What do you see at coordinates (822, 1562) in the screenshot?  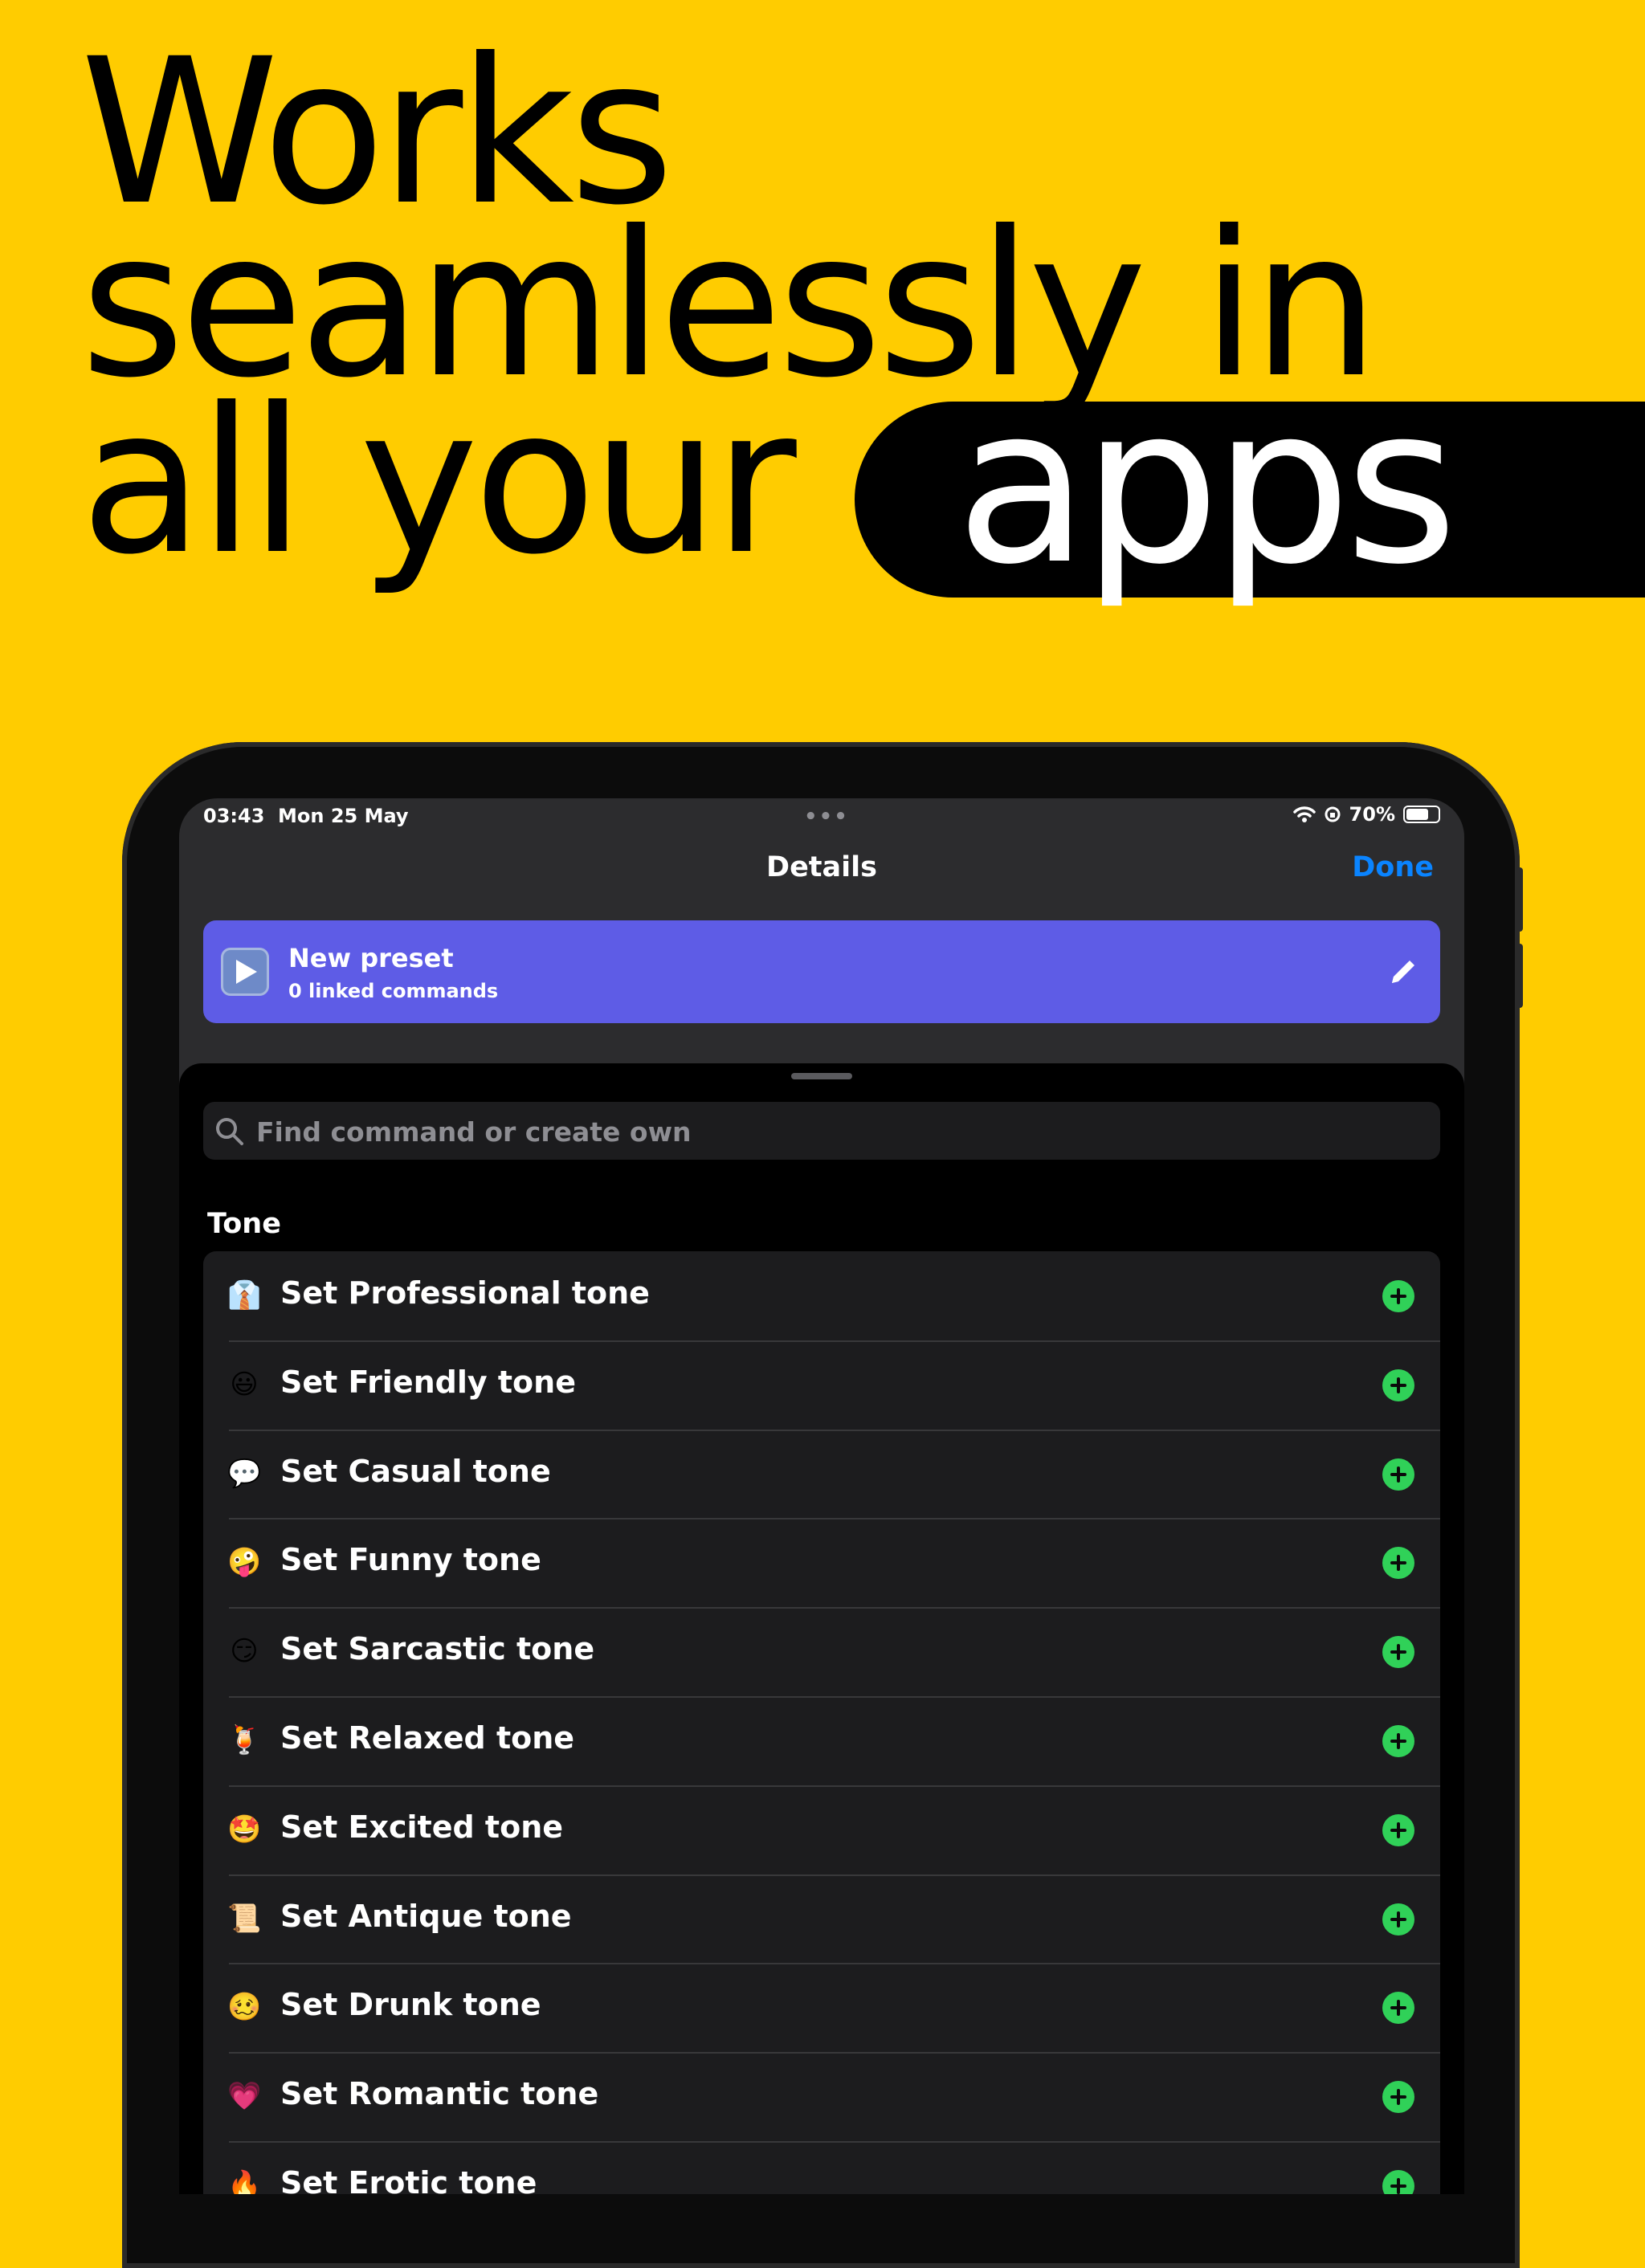 I see `list-item: 🤪 Set Funny tone` at bounding box center [822, 1562].